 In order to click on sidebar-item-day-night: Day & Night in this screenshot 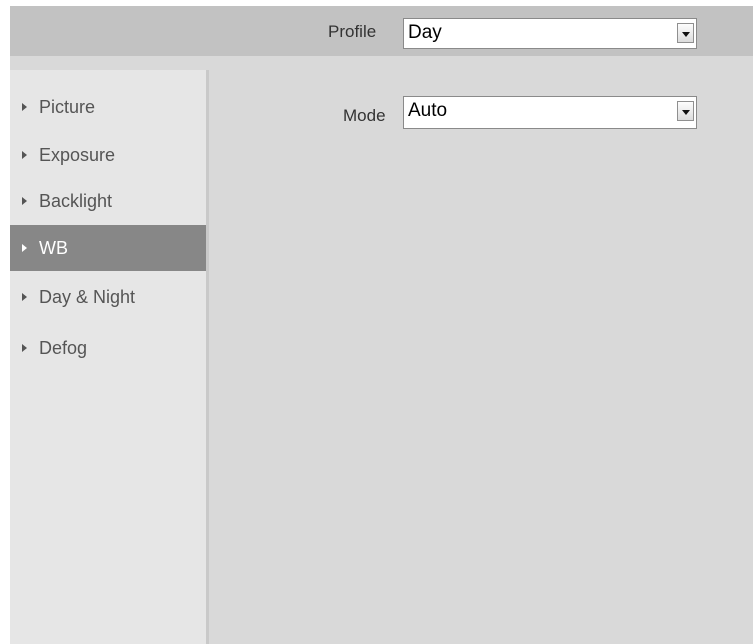, I will do `click(108, 297)`.